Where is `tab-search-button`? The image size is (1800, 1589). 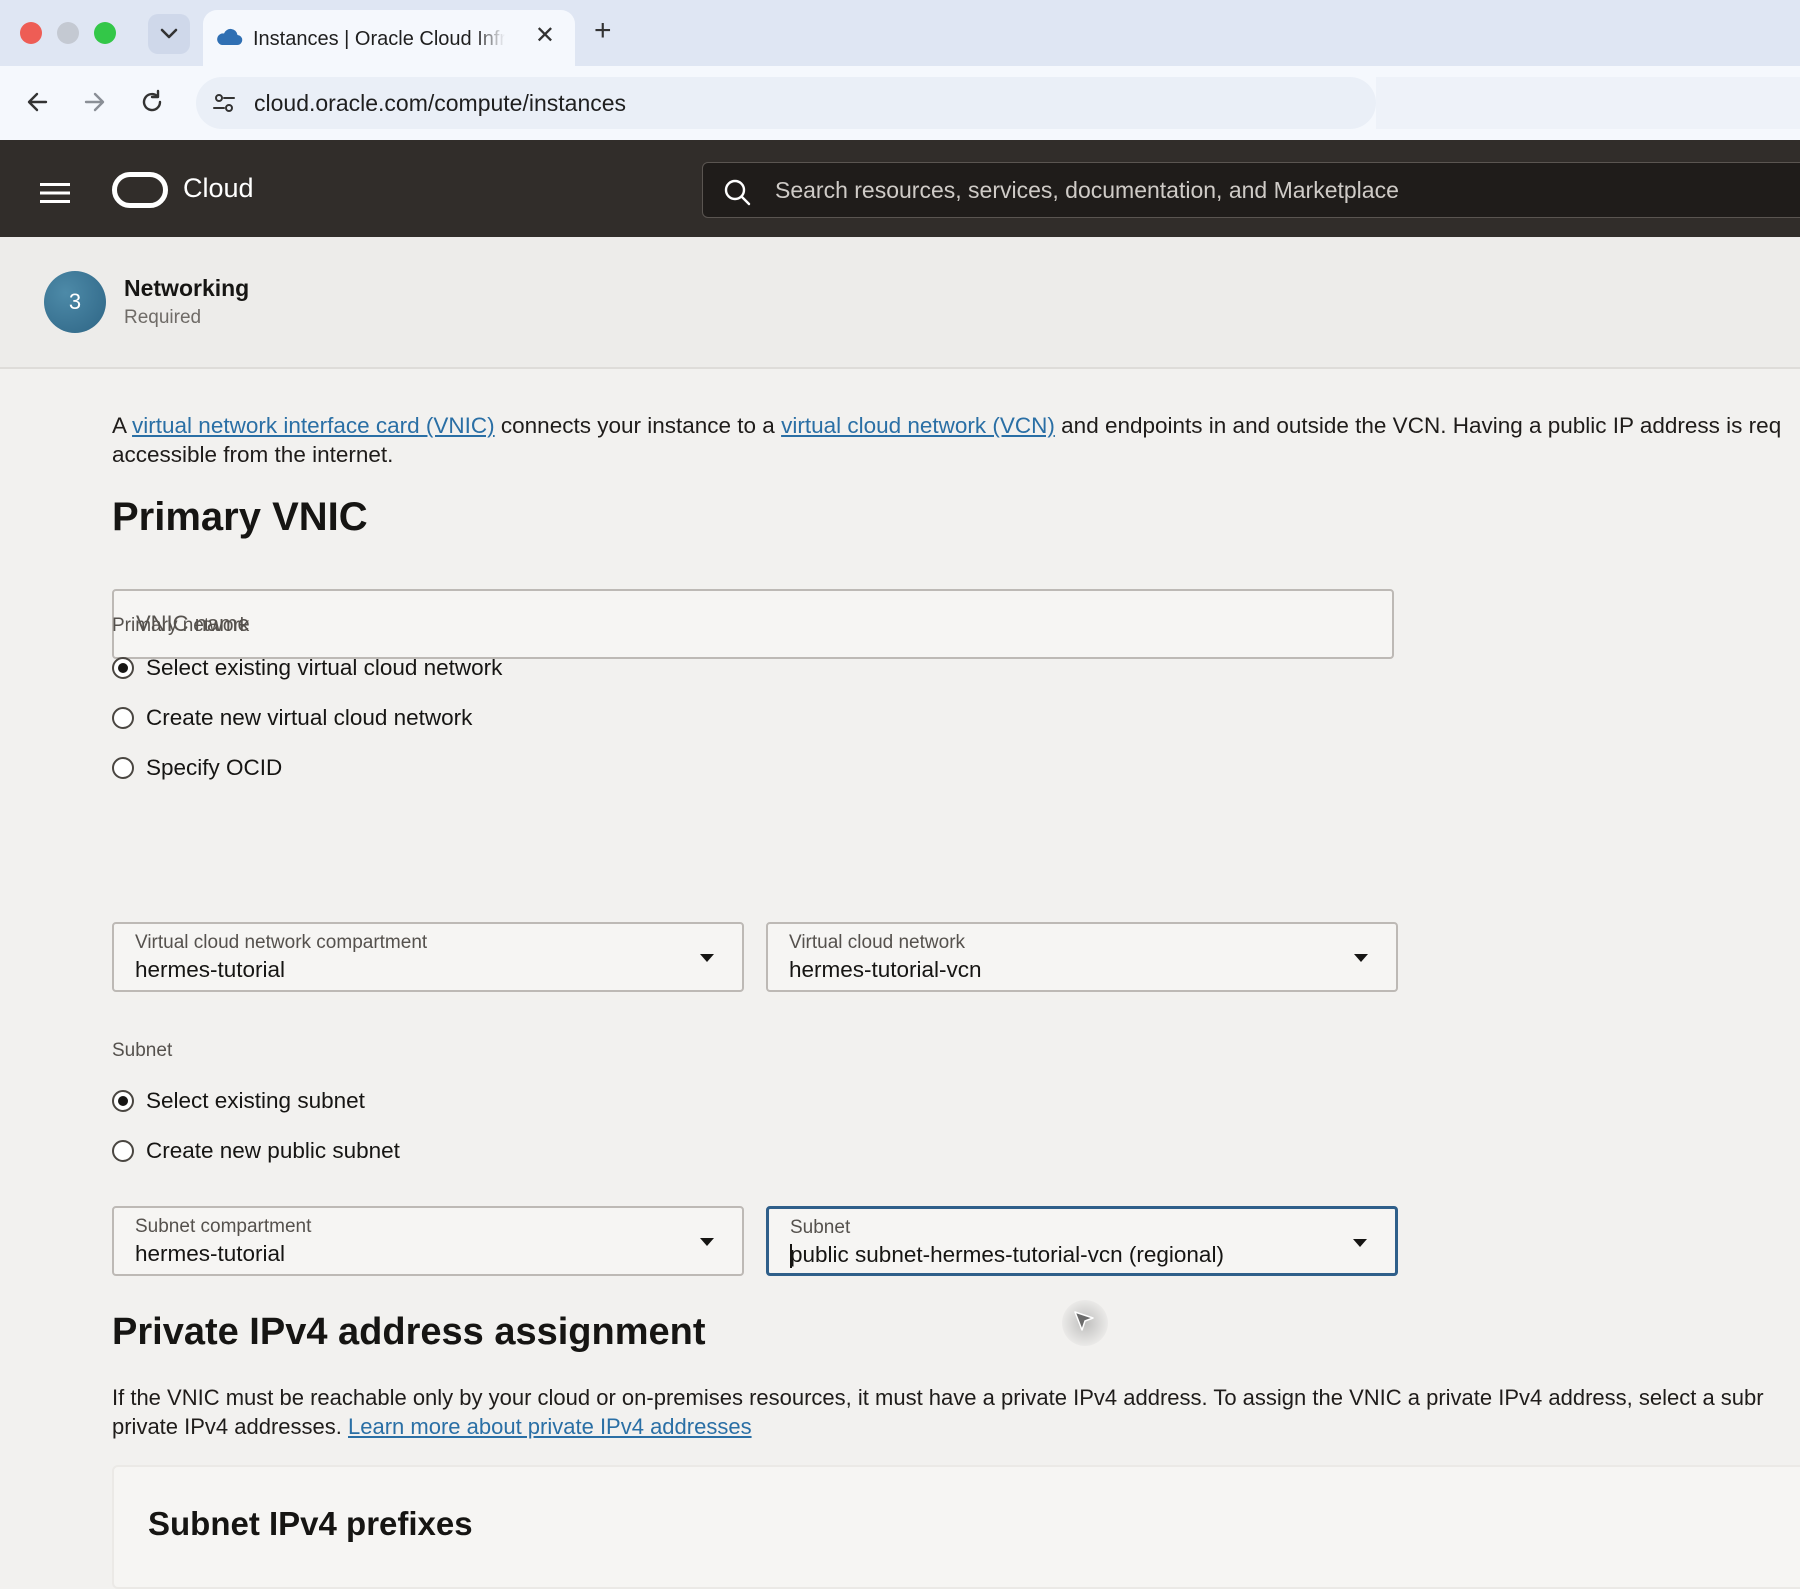
tab-search-button is located at coordinates (169, 34).